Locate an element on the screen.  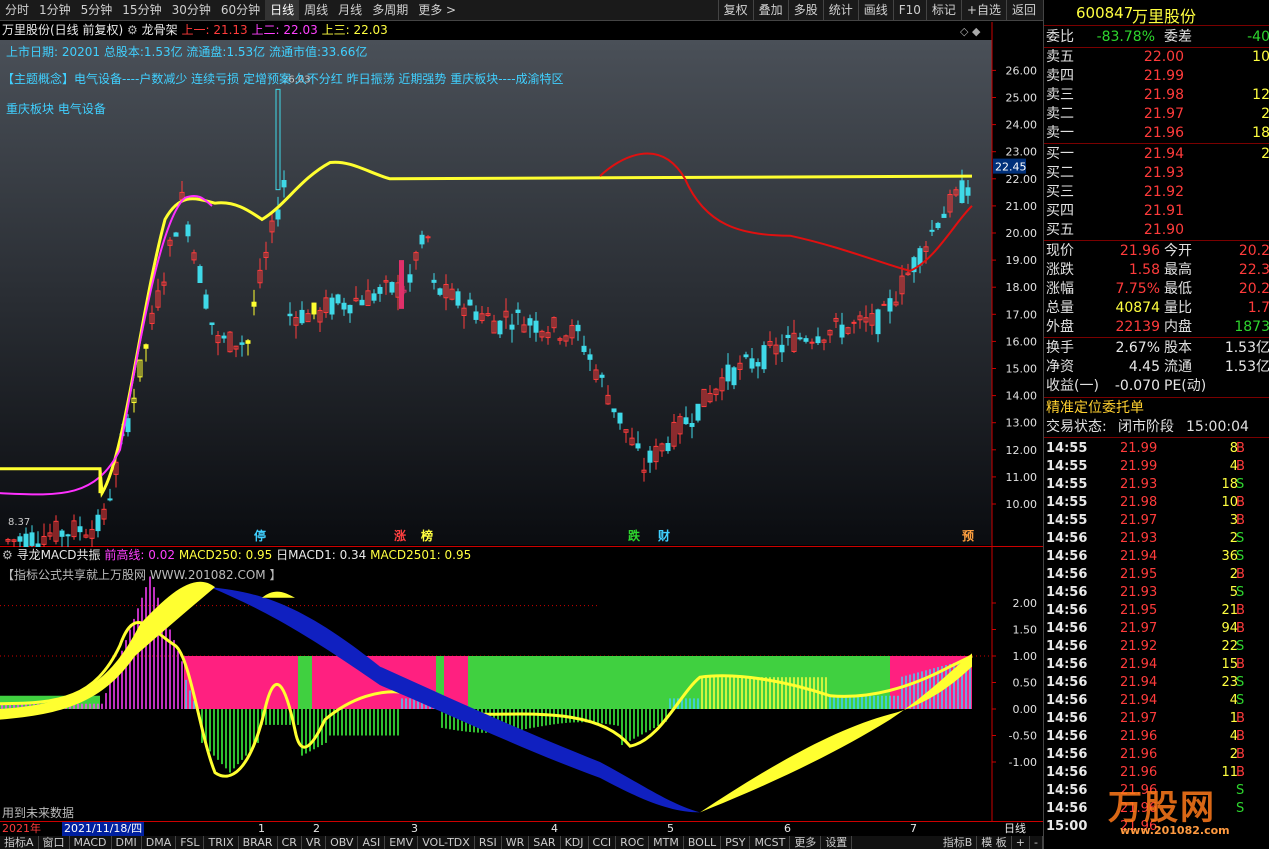
expand-icon: ◇ ◆ is located at coordinates (970, 31).